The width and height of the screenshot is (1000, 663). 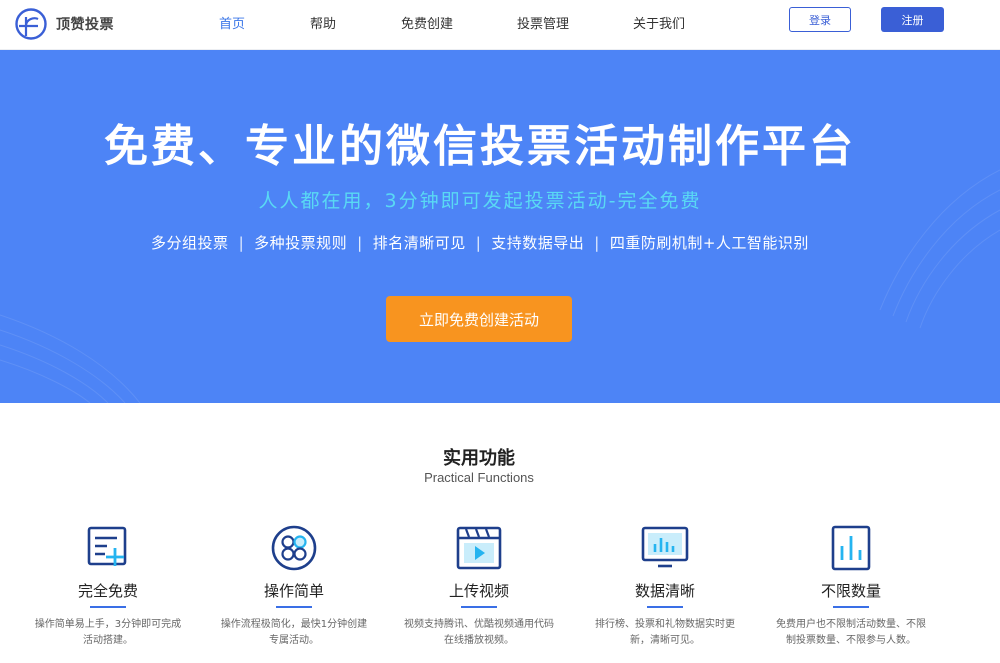 What do you see at coordinates (107, 546) in the screenshot?
I see `document-plus-icon` at bounding box center [107, 546].